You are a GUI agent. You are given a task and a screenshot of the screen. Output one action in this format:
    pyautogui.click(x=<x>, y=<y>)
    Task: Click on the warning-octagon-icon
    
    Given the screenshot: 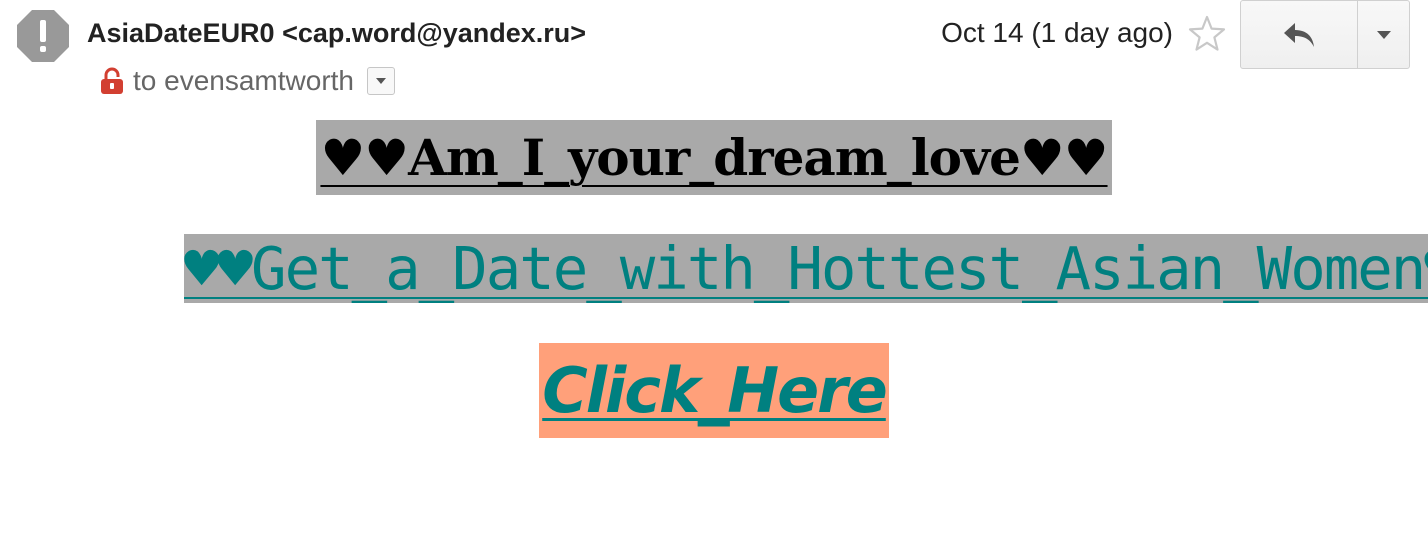 What is the action you would take?
    pyautogui.click(x=43, y=36)
    